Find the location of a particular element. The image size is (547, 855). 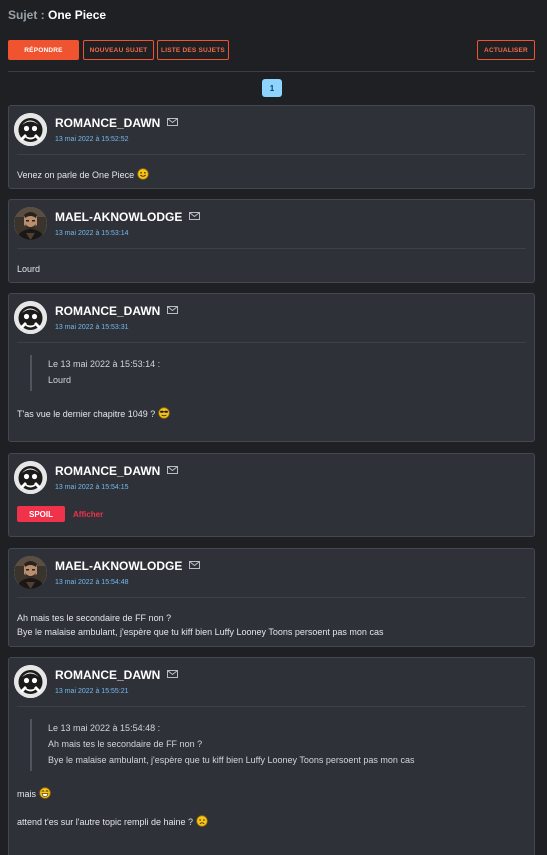

post-header: ROMANCE_DAWN 13 mai 2022 à 15:54:15 is located at coordinates (271, 478).